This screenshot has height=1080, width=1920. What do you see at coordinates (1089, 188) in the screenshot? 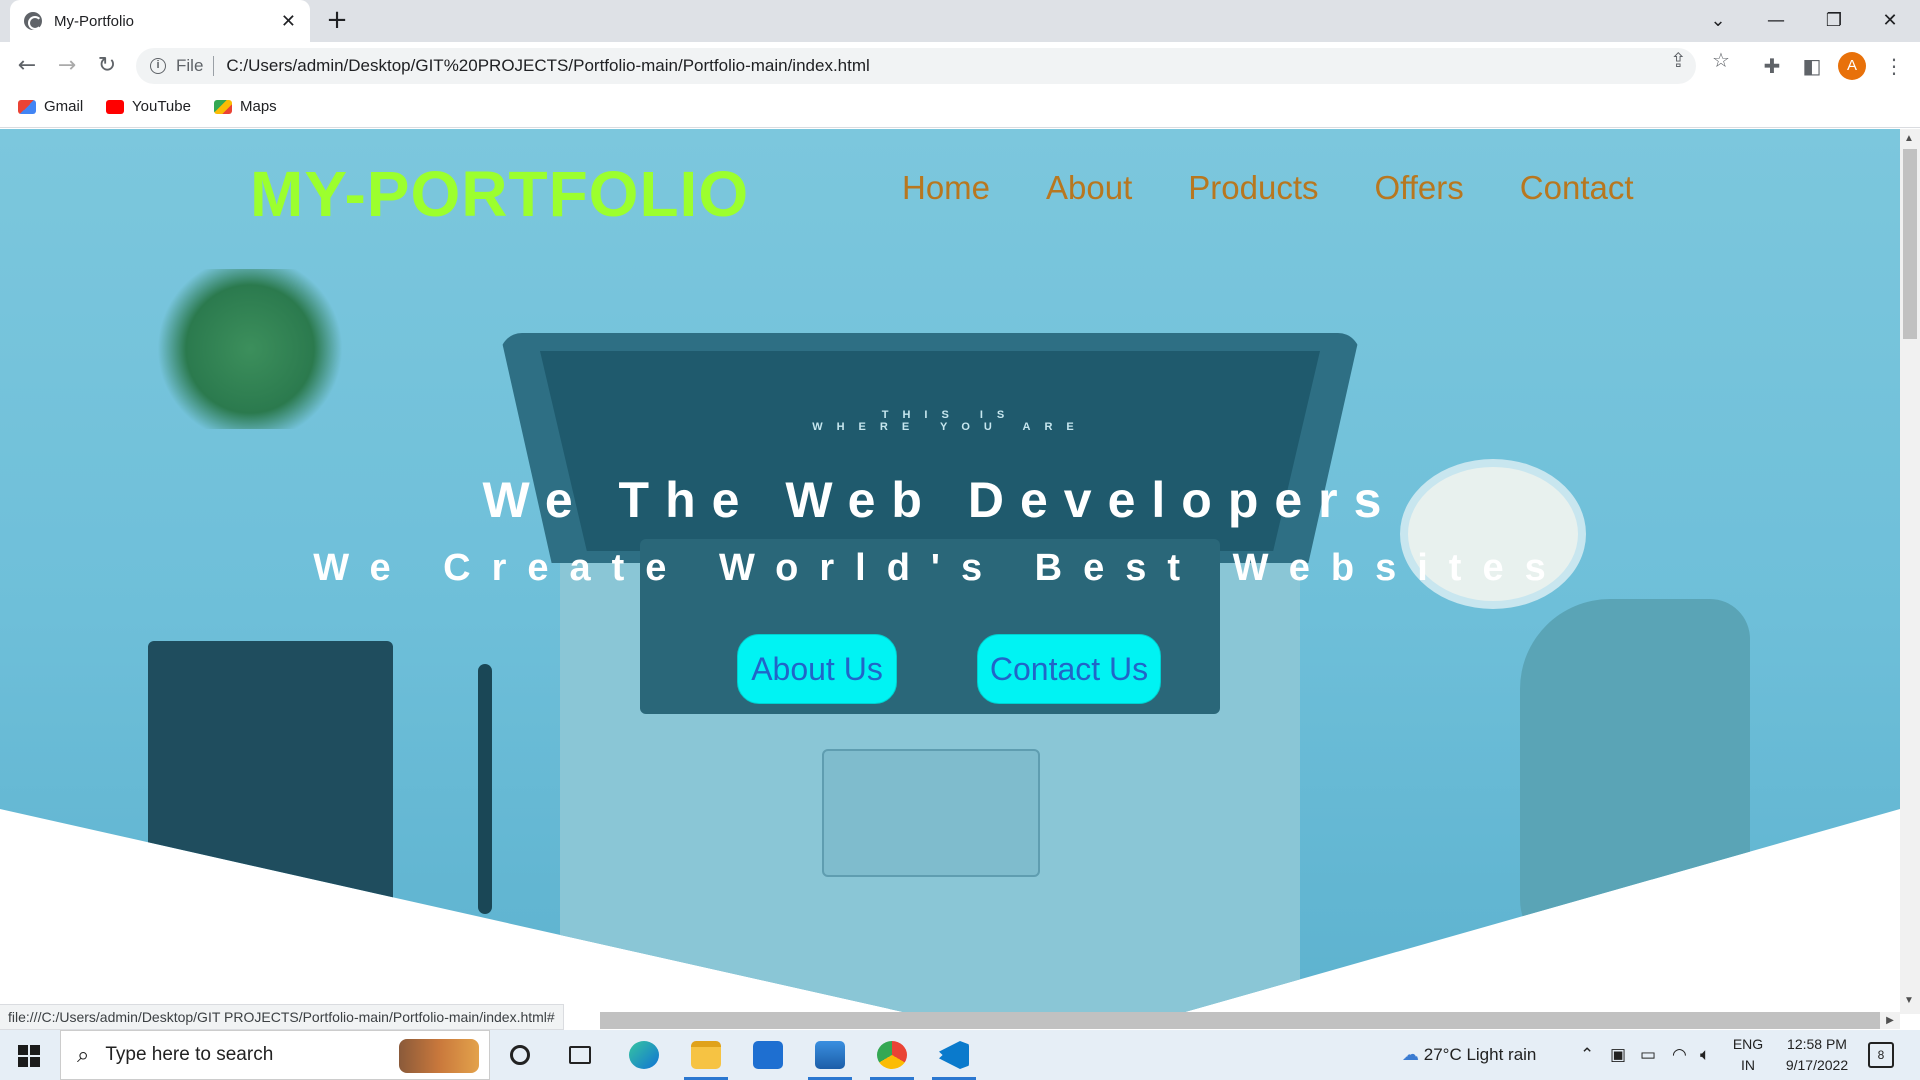
I see `nav-about: About` at bounding box center [1089, 188].